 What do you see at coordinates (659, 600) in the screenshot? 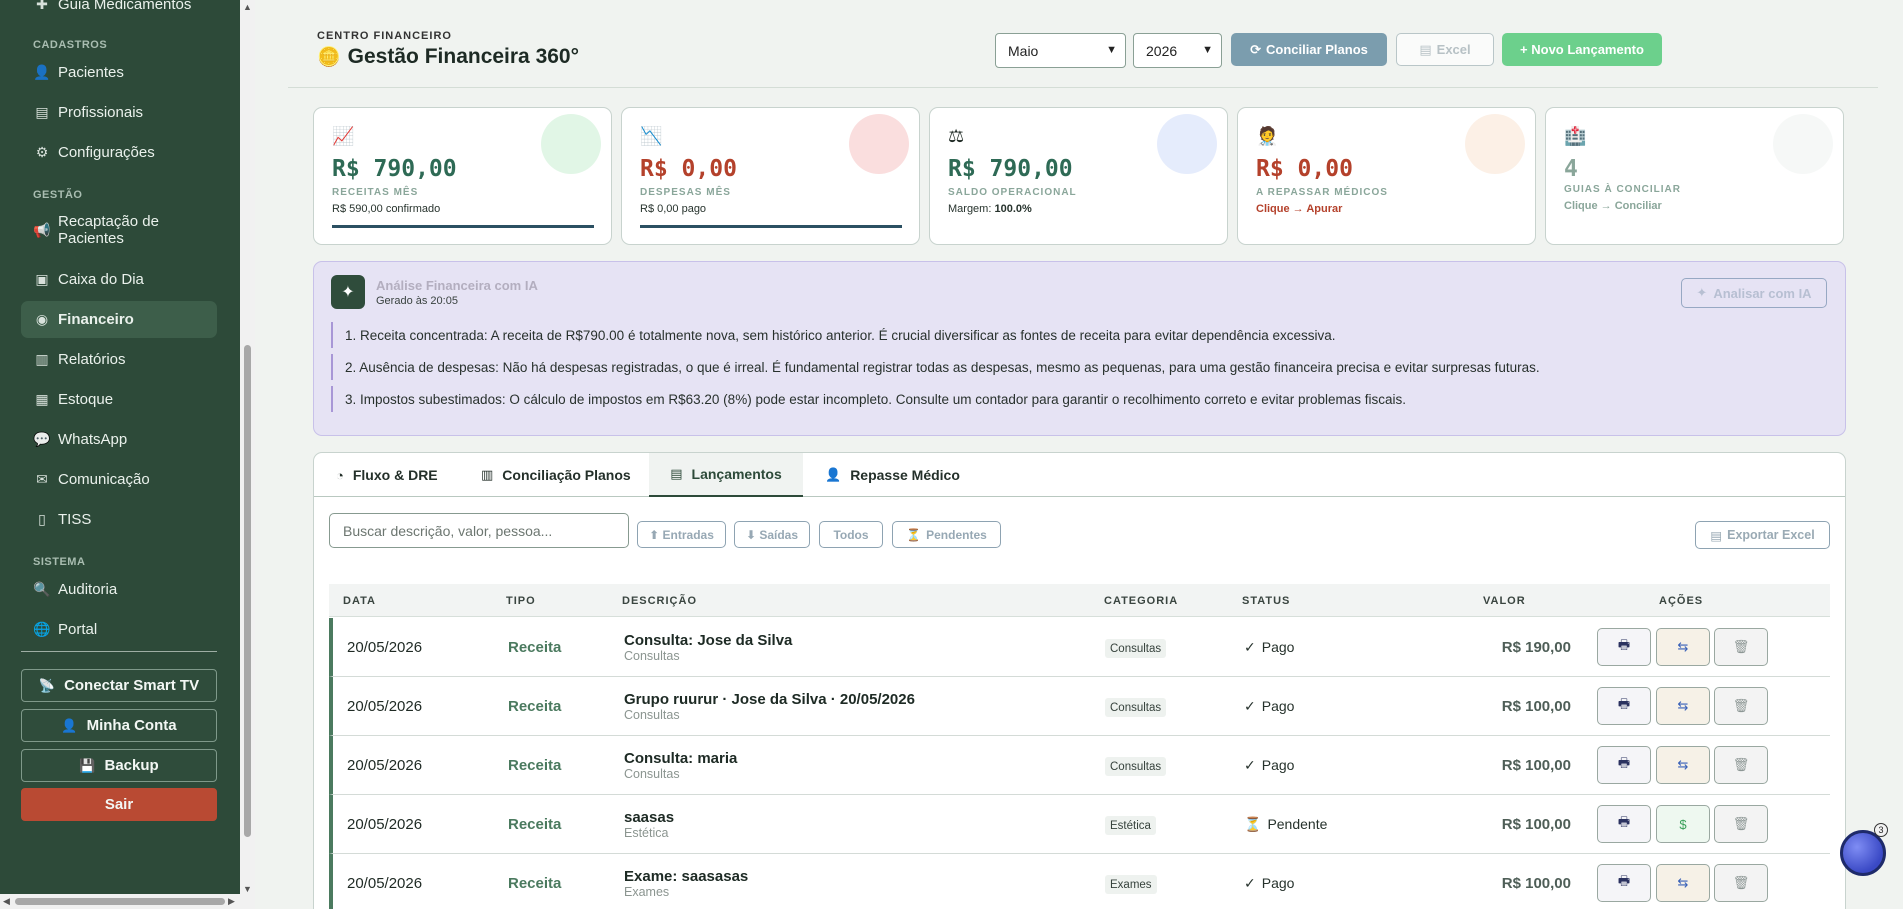
I see `column-header-descricao: DESCRIÇÃO` at bounding box center [659, 600].